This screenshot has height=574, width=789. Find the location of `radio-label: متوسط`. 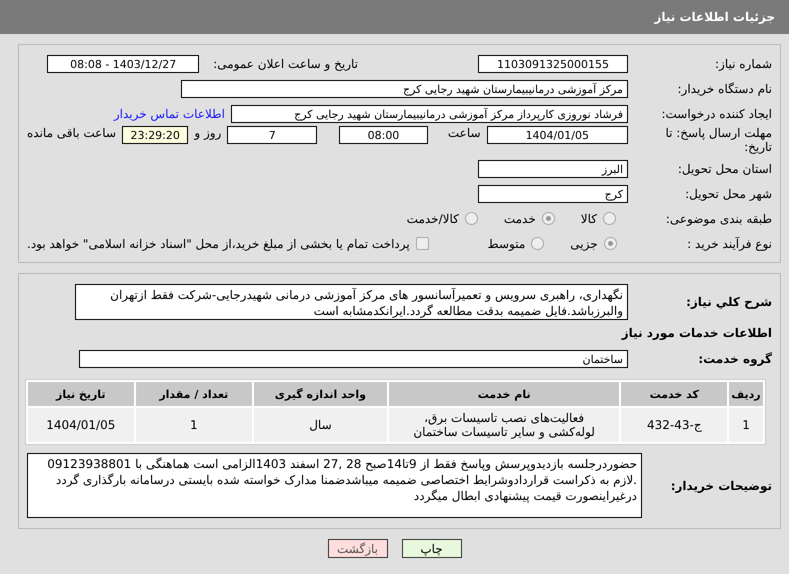

radio-label: متوسط is located at coordinates (507, 243).